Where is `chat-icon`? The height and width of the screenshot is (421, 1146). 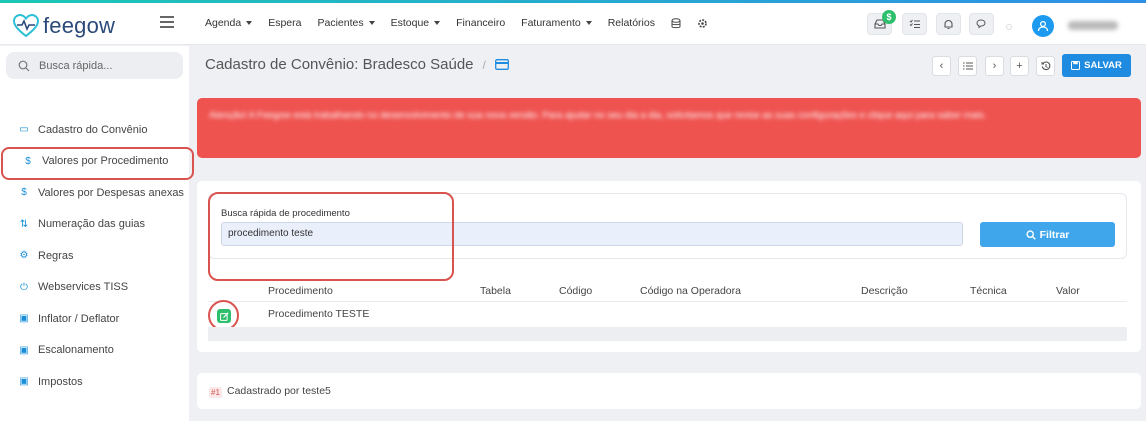
chat-icon is located at coordinates (980, 24).